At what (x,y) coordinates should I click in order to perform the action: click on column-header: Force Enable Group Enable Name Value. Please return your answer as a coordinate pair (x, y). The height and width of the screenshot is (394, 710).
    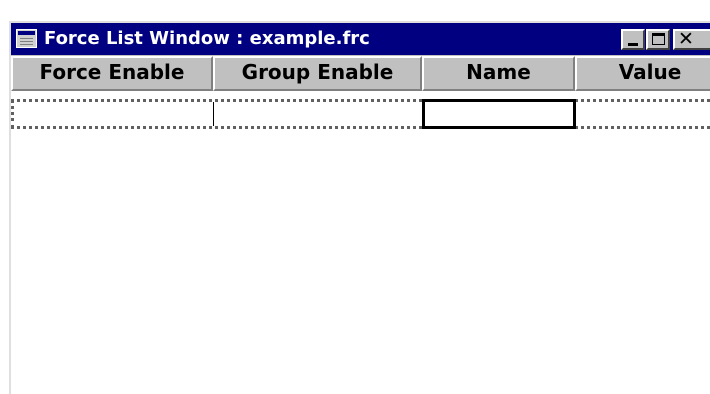
    Looking at the image, I should click on (360, 73).